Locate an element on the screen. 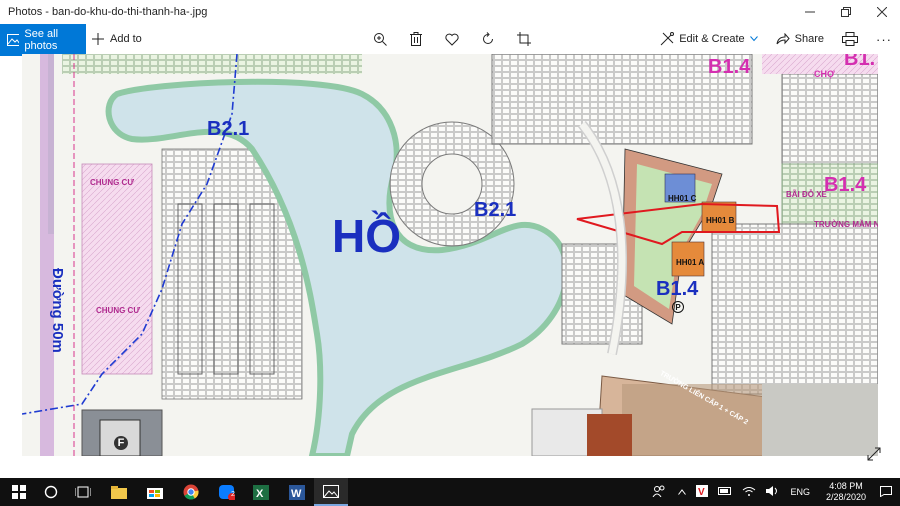  maximize-button is located at coordinates (846, 12).